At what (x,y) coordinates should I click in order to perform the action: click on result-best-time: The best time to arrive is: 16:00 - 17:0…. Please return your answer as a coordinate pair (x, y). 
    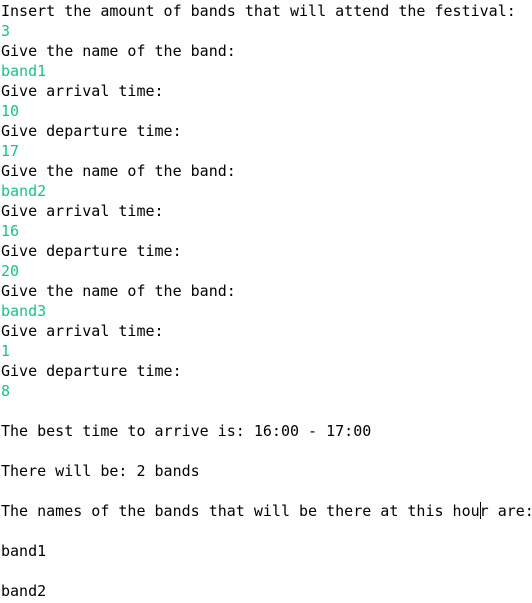
    Looking at the image, I should click on (186, 431).